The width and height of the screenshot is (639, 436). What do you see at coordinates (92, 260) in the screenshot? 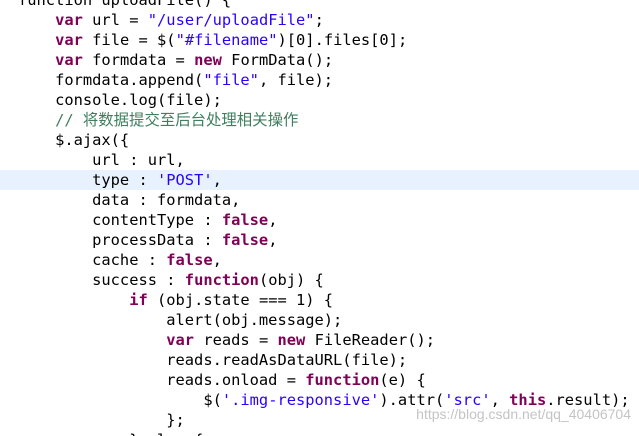
I see `code-token-plain: cache :` at bounding box center [92, 260].